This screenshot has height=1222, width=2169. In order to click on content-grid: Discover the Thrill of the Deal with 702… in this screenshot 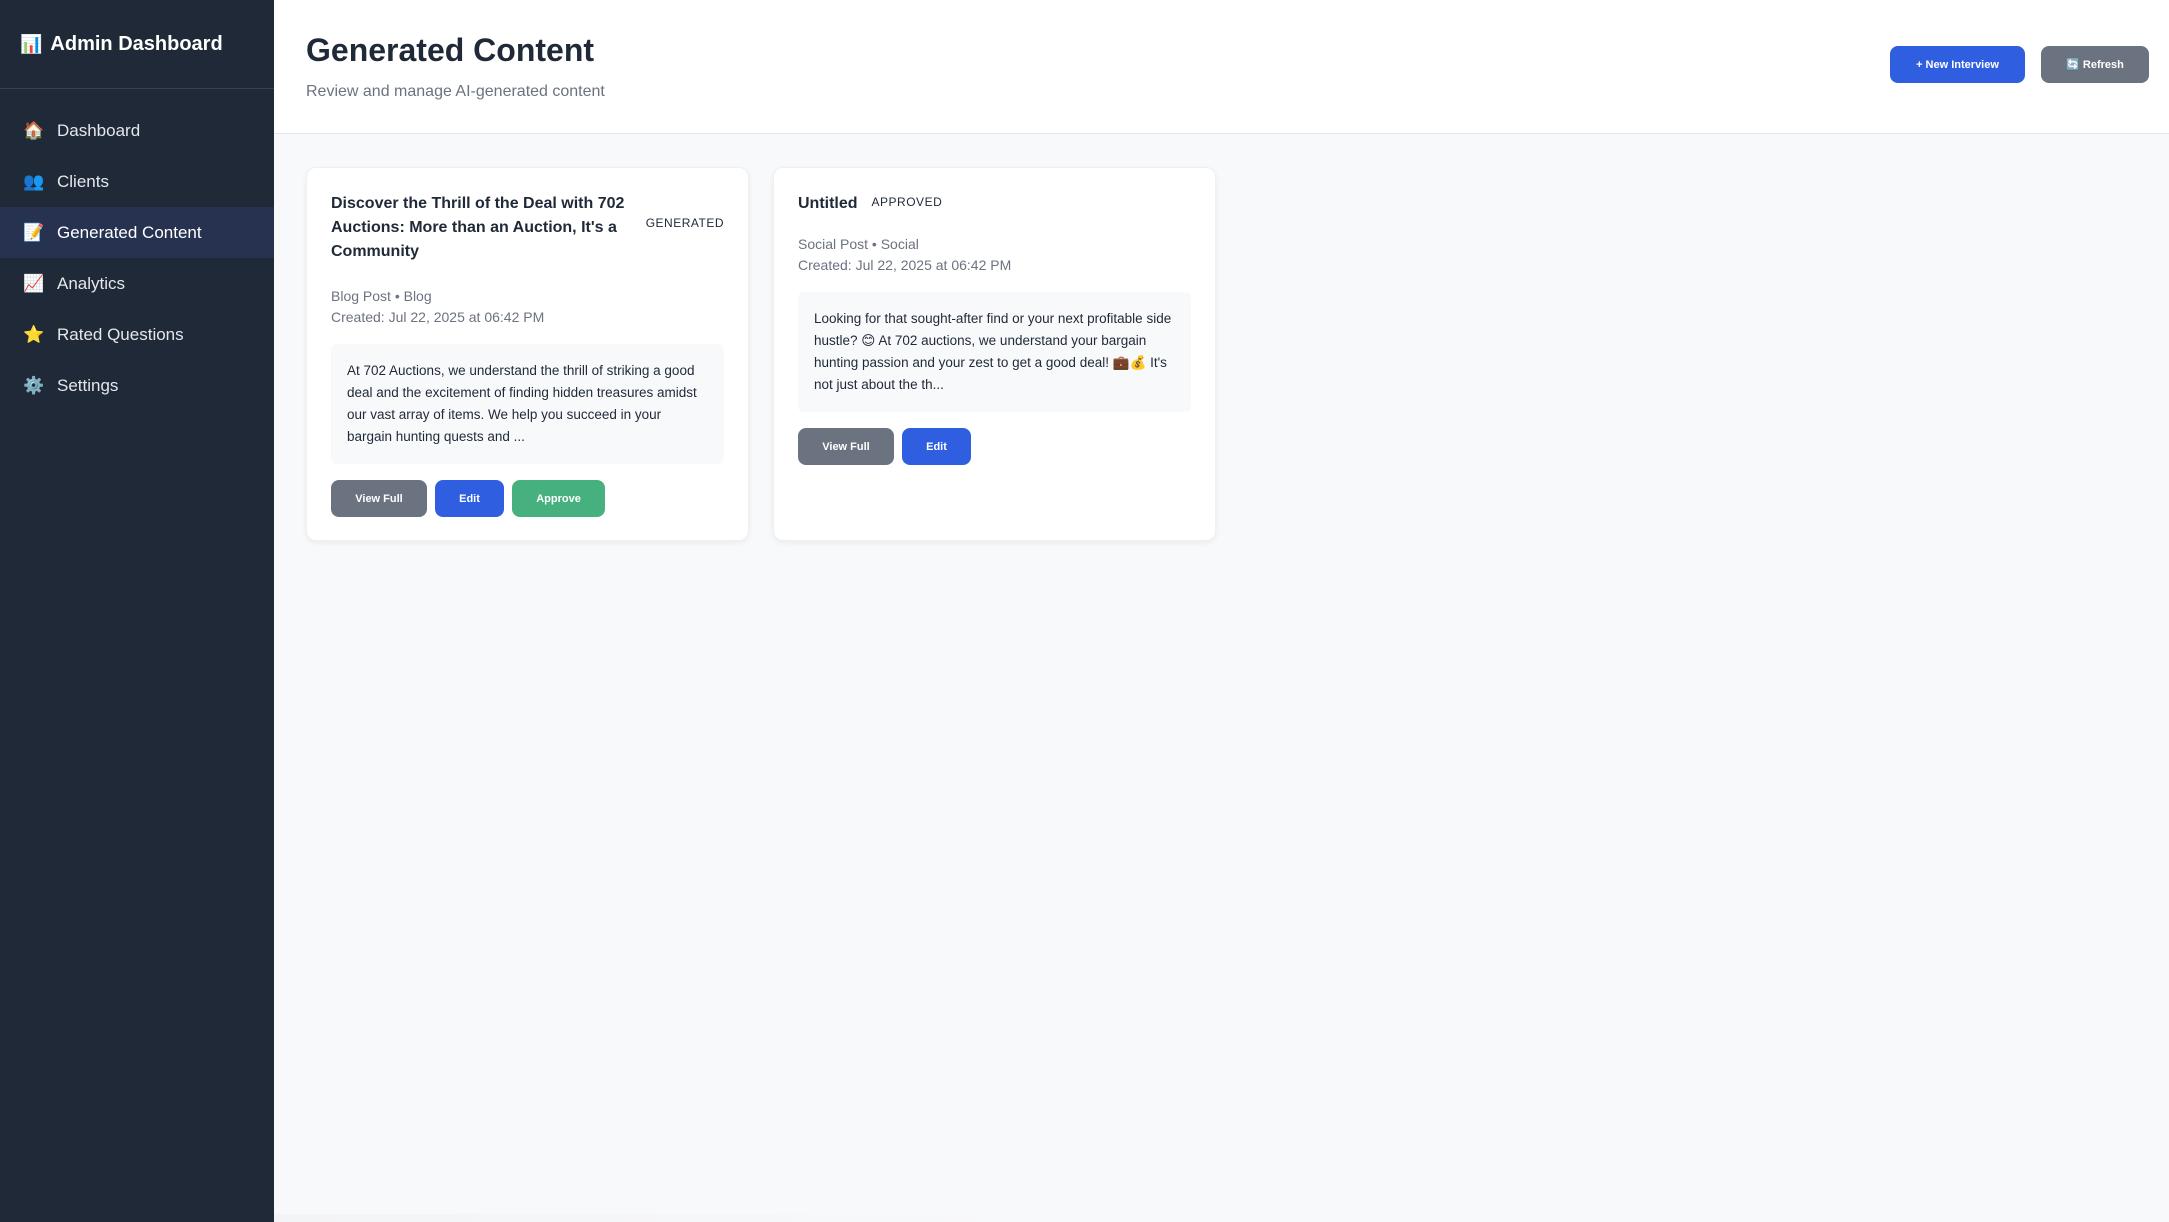, I will do `click(761, 354)`.